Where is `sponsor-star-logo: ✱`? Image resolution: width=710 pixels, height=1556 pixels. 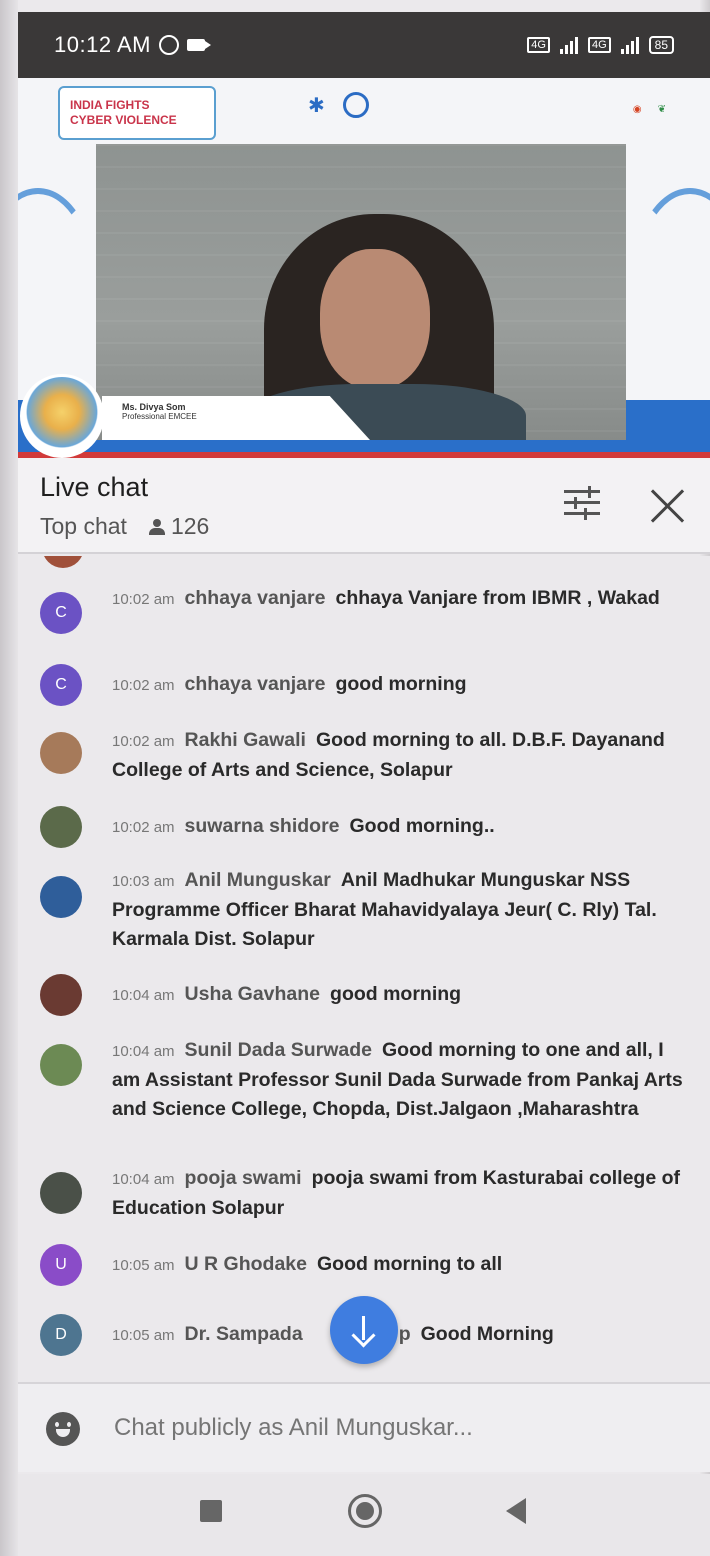
sponsor-star-logo: ✱ is located at coordinates (316, 105).